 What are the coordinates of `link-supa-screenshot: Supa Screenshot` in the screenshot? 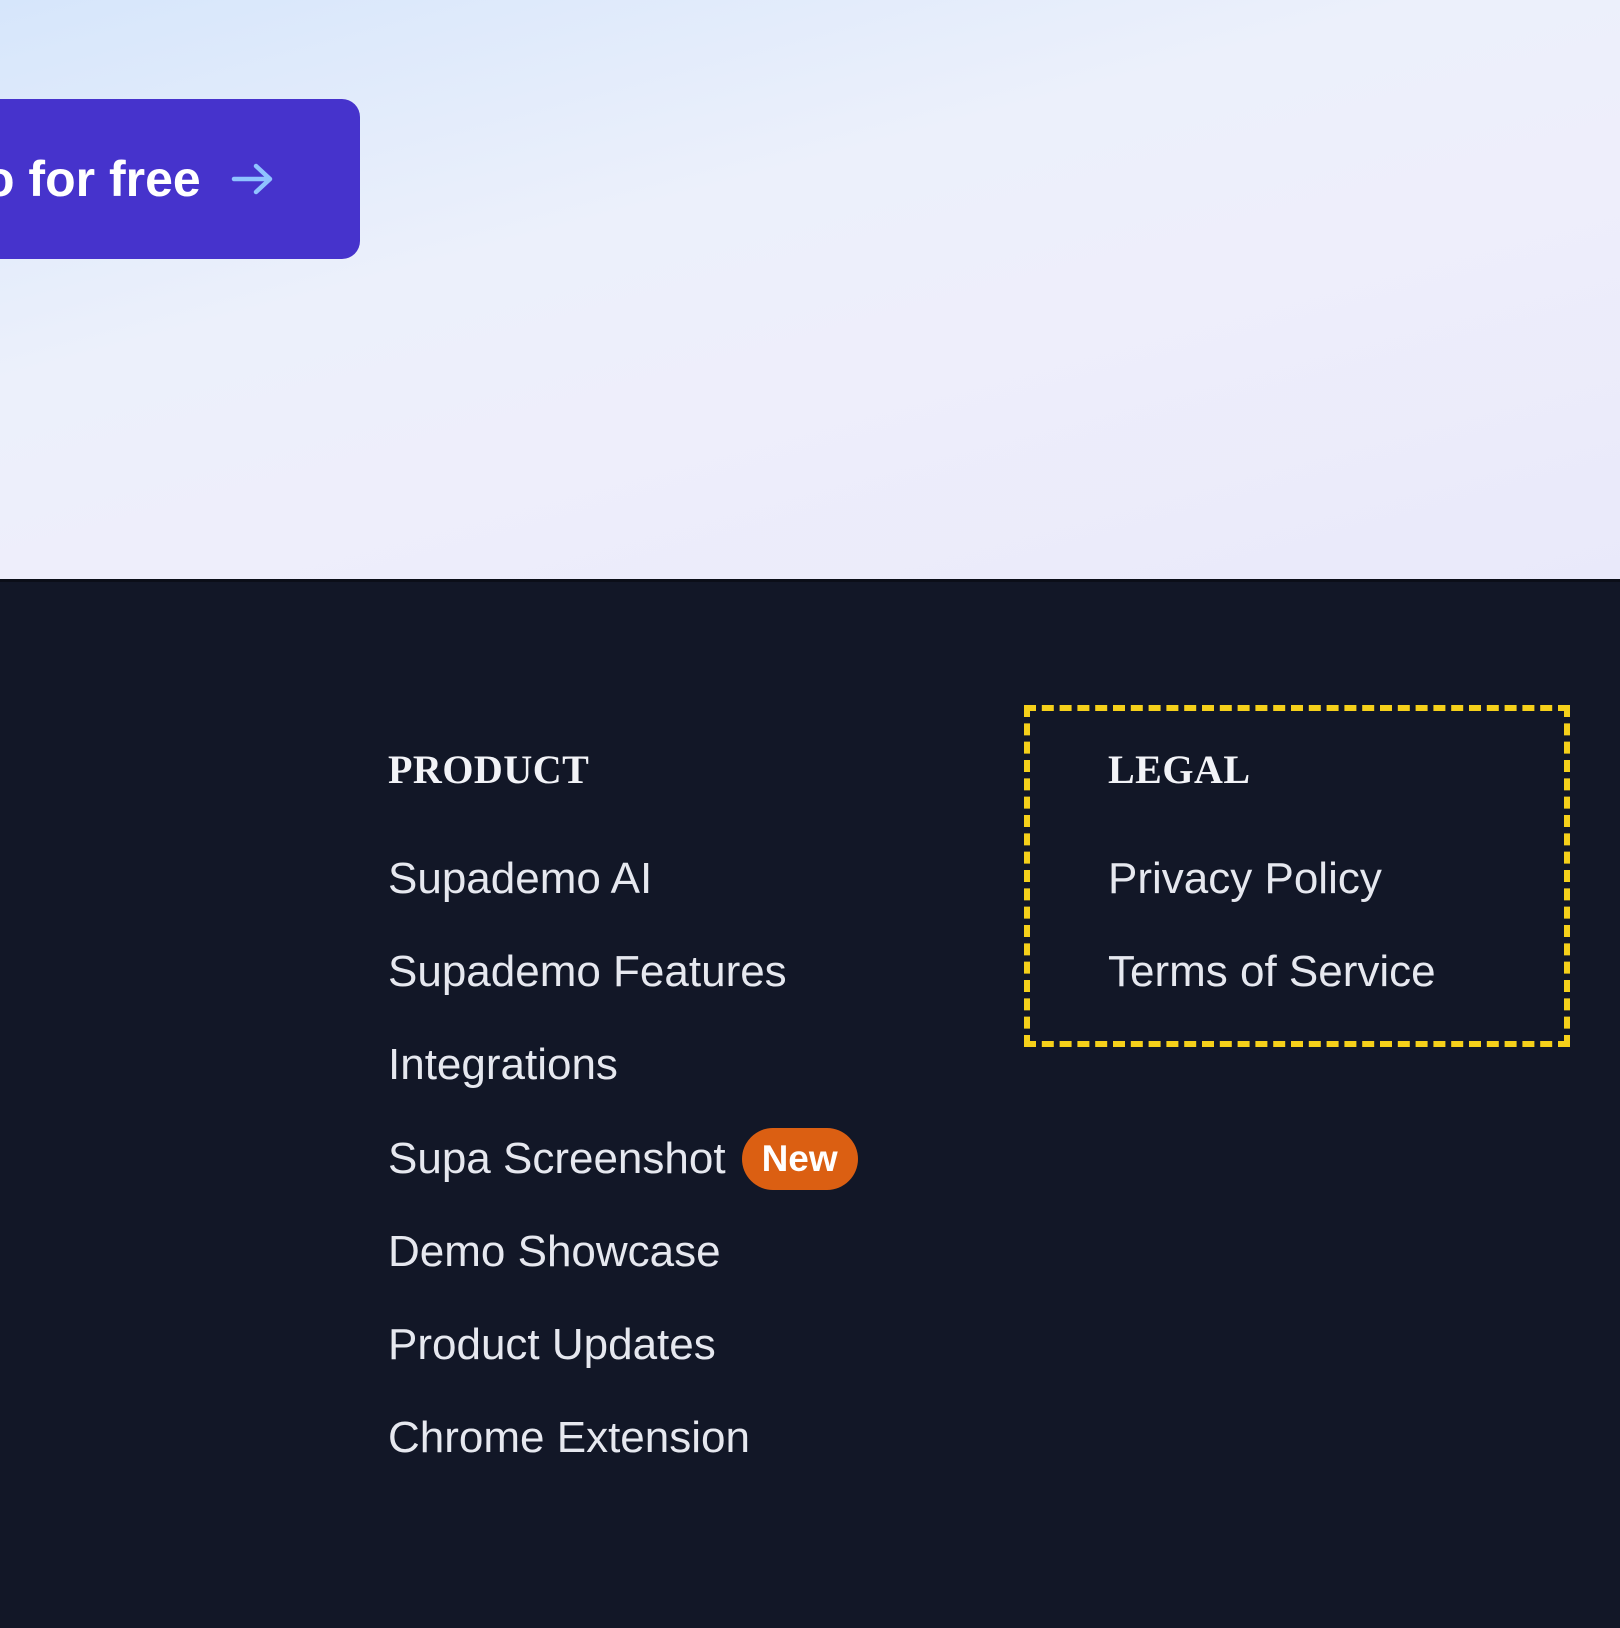 It's located at (557, 1159).